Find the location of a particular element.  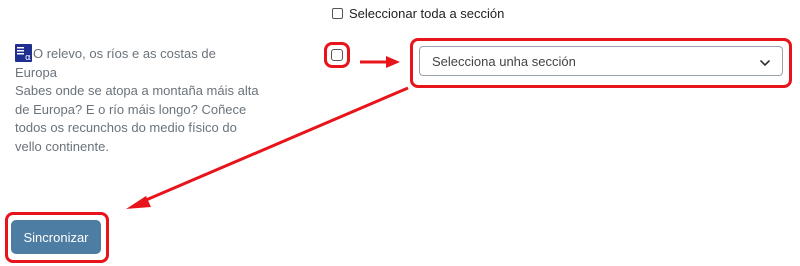

activity-checkbox is located at coordinates (337, 55).